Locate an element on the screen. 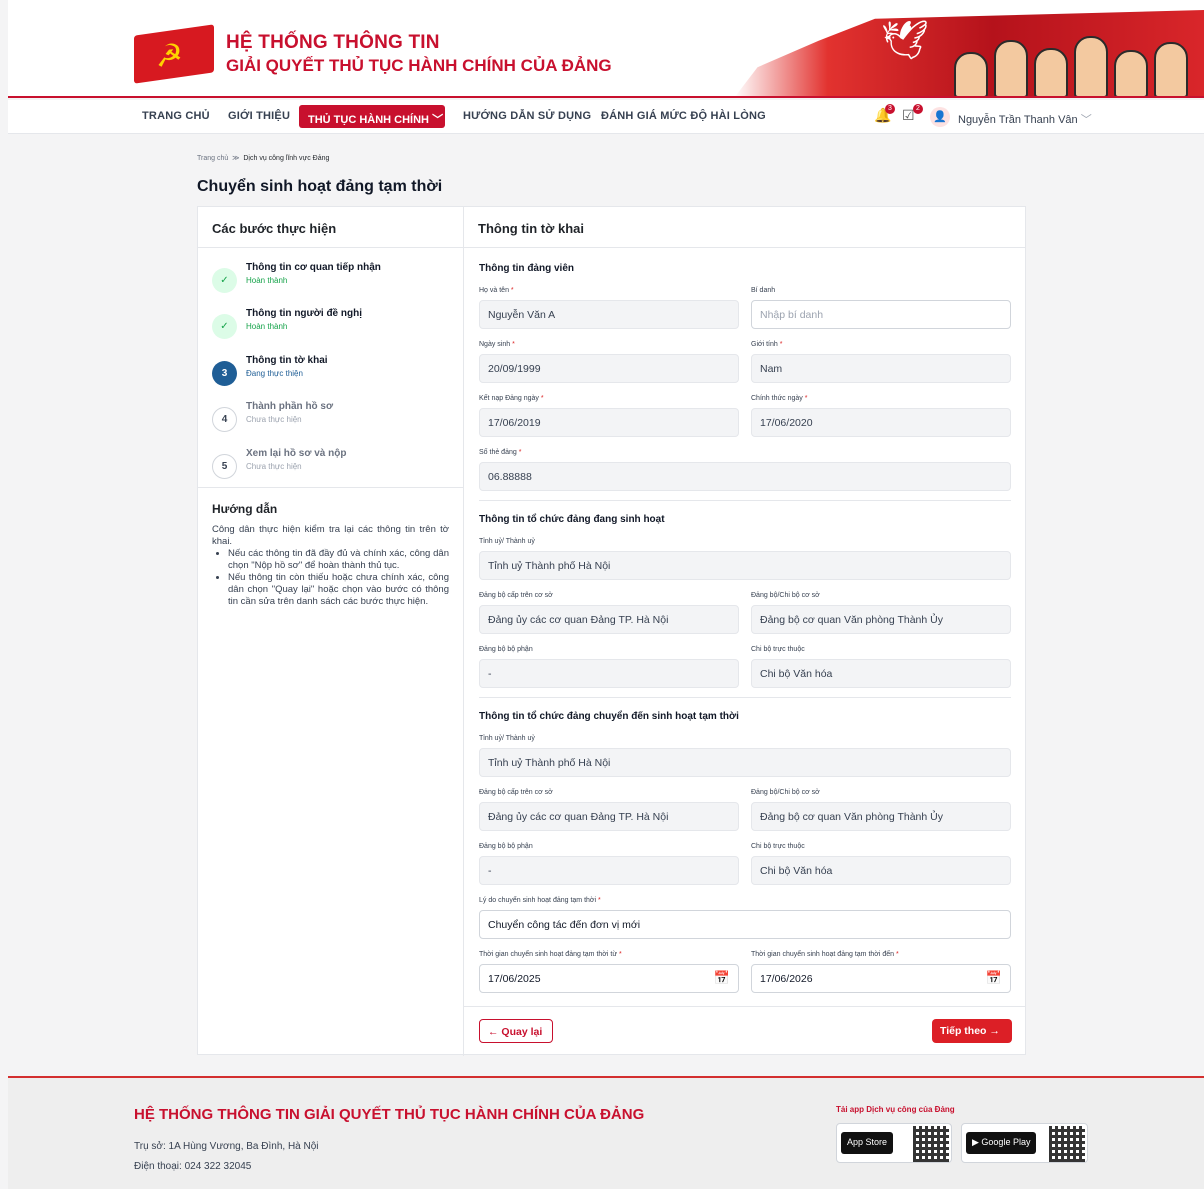  footer-address: Trụ sở: 1A Hùng Vương, Ba Đình, Hà Nội is located at coordinates (226, 1146).